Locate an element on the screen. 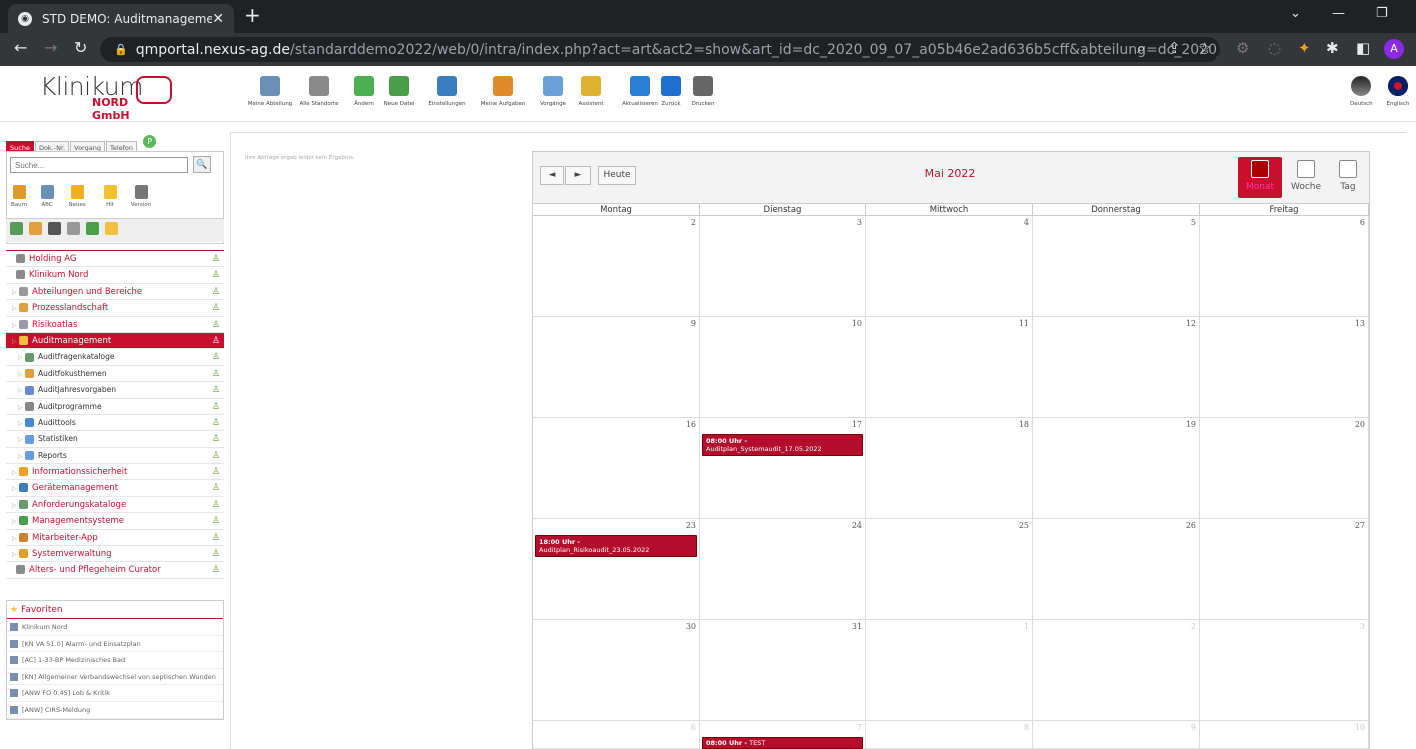  toolbar-wand-button: Assistent is located at coordinates (591, 96).